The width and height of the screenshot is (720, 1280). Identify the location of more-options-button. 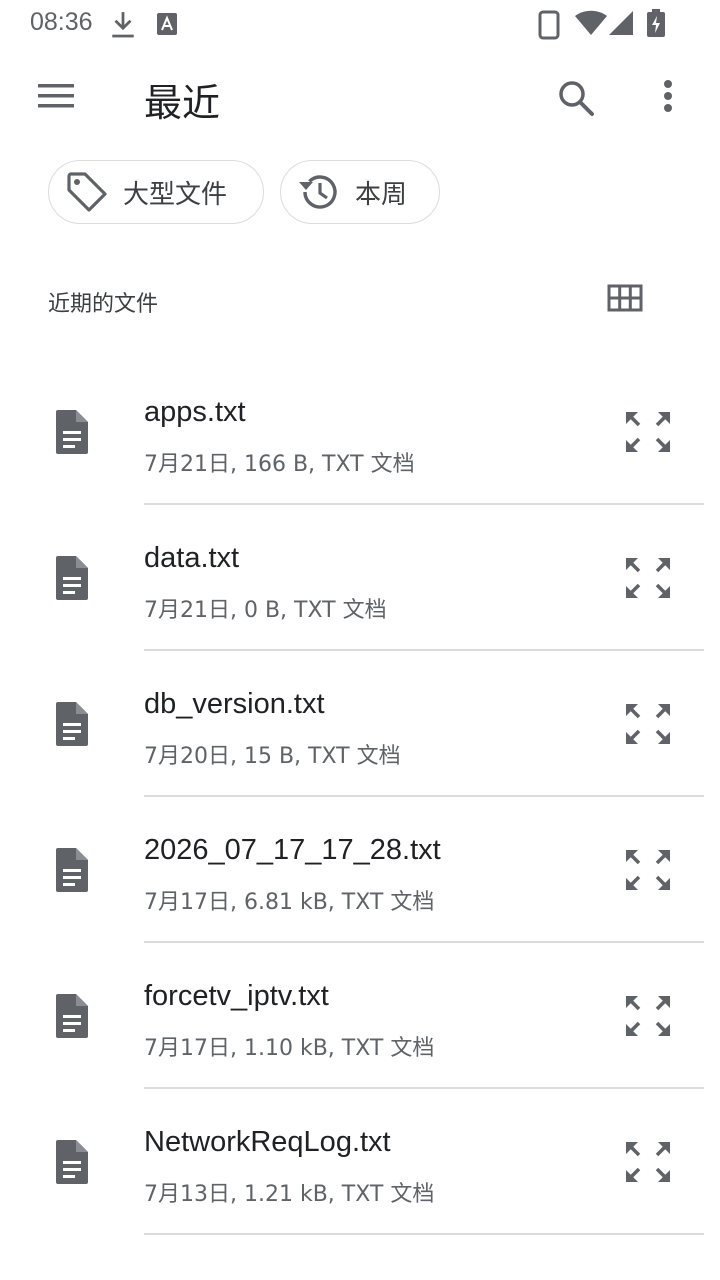
(668, 98).